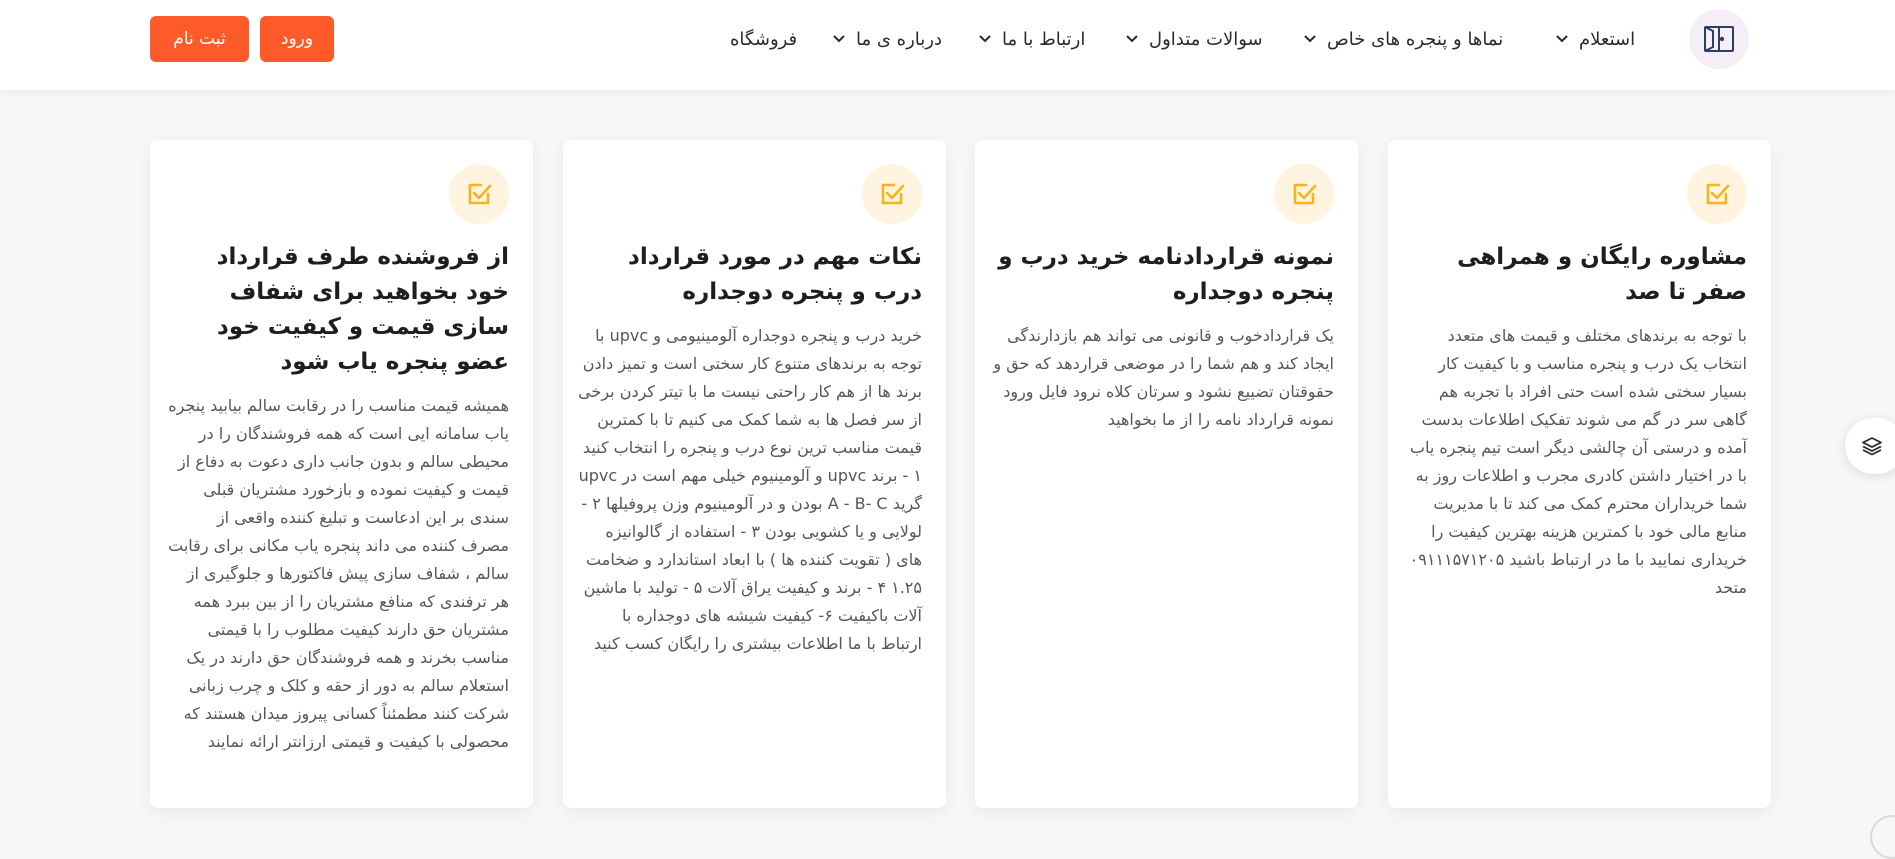 Image resolution: width=1895 pixels, height=859 pixels. What do you see at coordinates (1602, 274) in the screenshot?
I see `card-title: مشاوره رایگان و همراهی صفر تا صد` at bounding box center [1602, 274].